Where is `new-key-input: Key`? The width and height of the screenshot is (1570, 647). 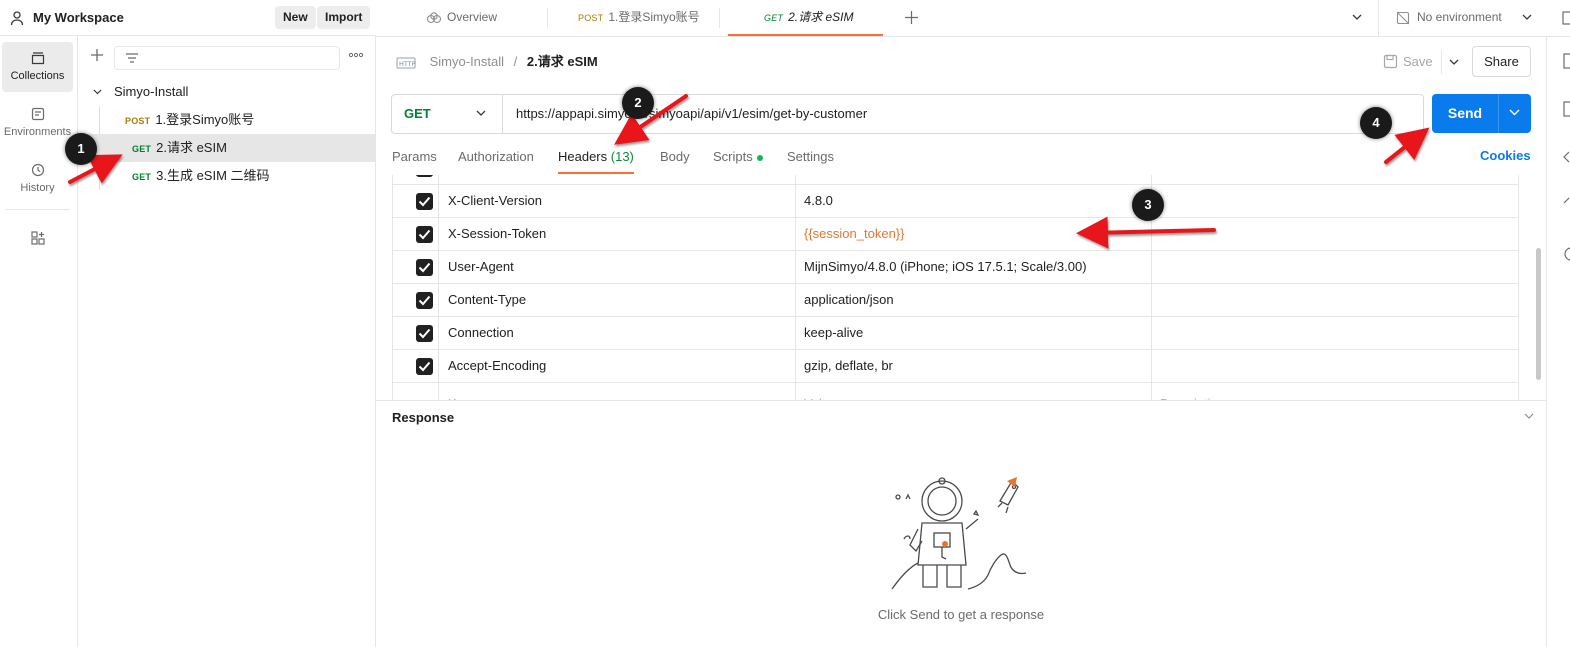
new-key-input: Key is located at coordinates (618, 394).